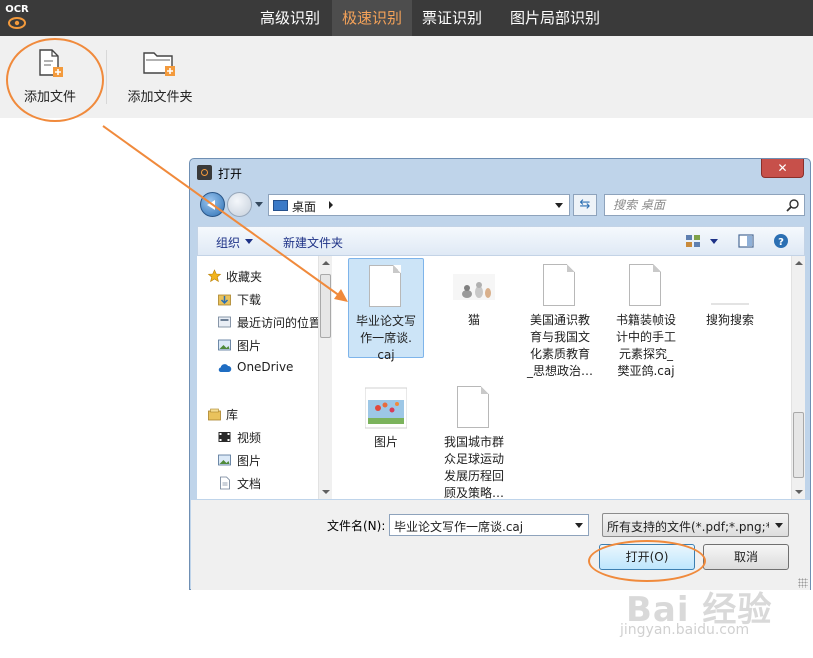 This screenshot has width=813, height=658. I want to click on filename-field: 毕业论文写作一席谈.caj, so click(489, 525).